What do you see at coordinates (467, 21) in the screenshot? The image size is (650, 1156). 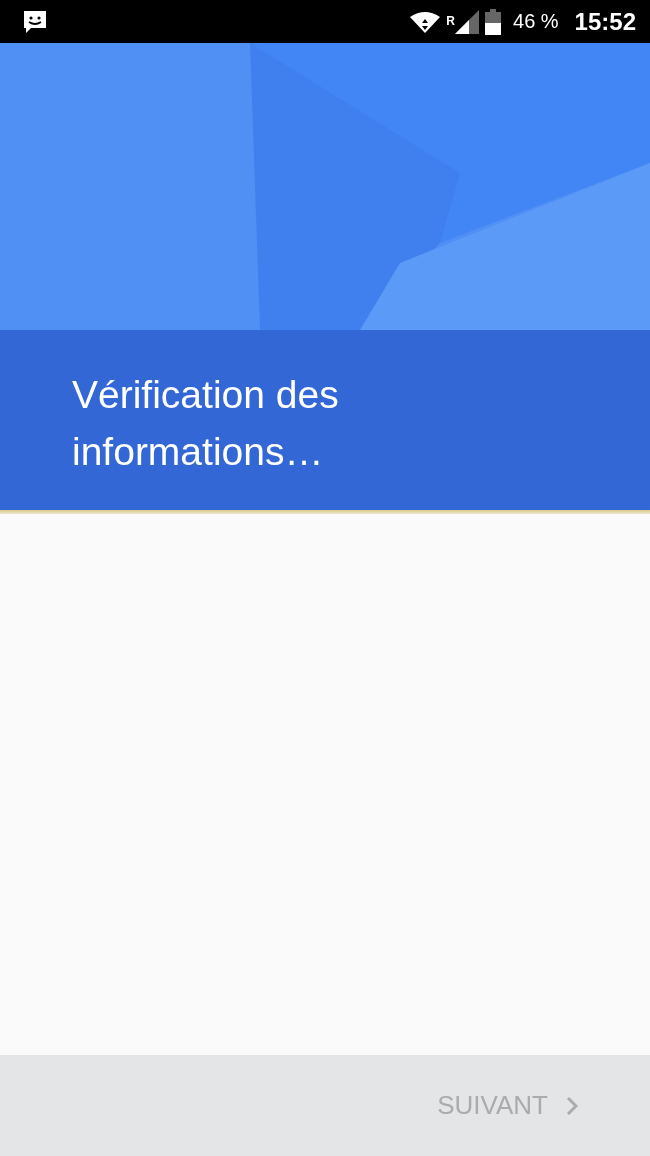 I see `signal-icon` at bounding box center [467, 21].